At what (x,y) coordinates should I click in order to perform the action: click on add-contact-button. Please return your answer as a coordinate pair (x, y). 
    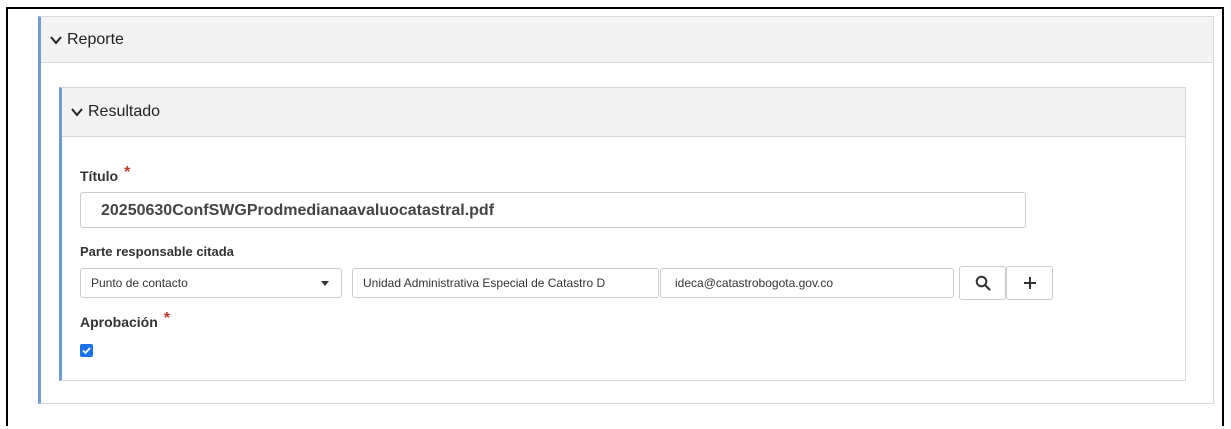
    Looking at the image, I should click on (1029, 283).